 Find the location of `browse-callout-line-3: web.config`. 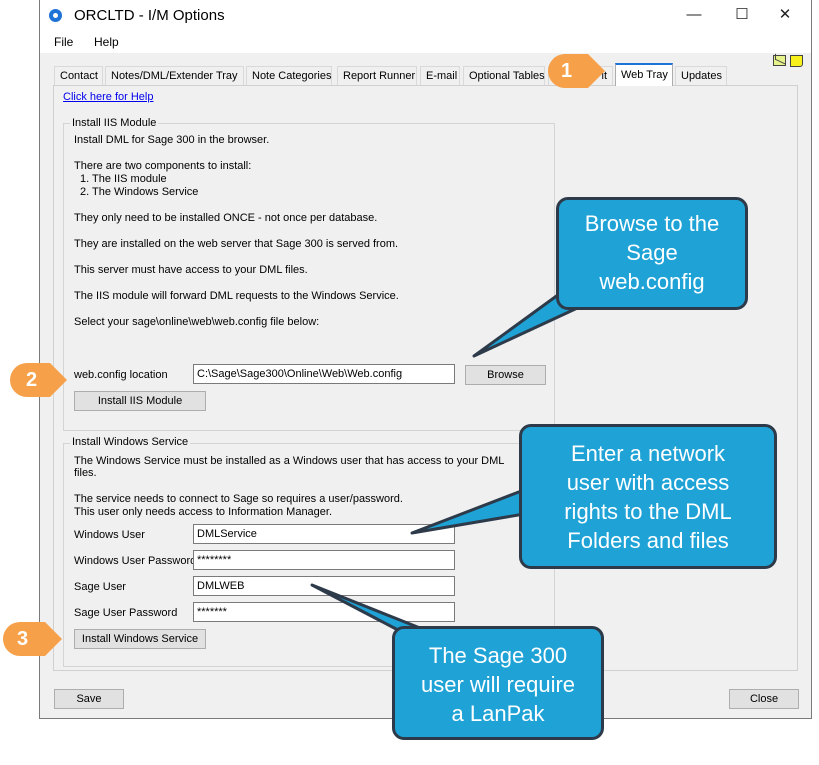

browse-callout-line-3: web.config is located at coordinates (652, 281).